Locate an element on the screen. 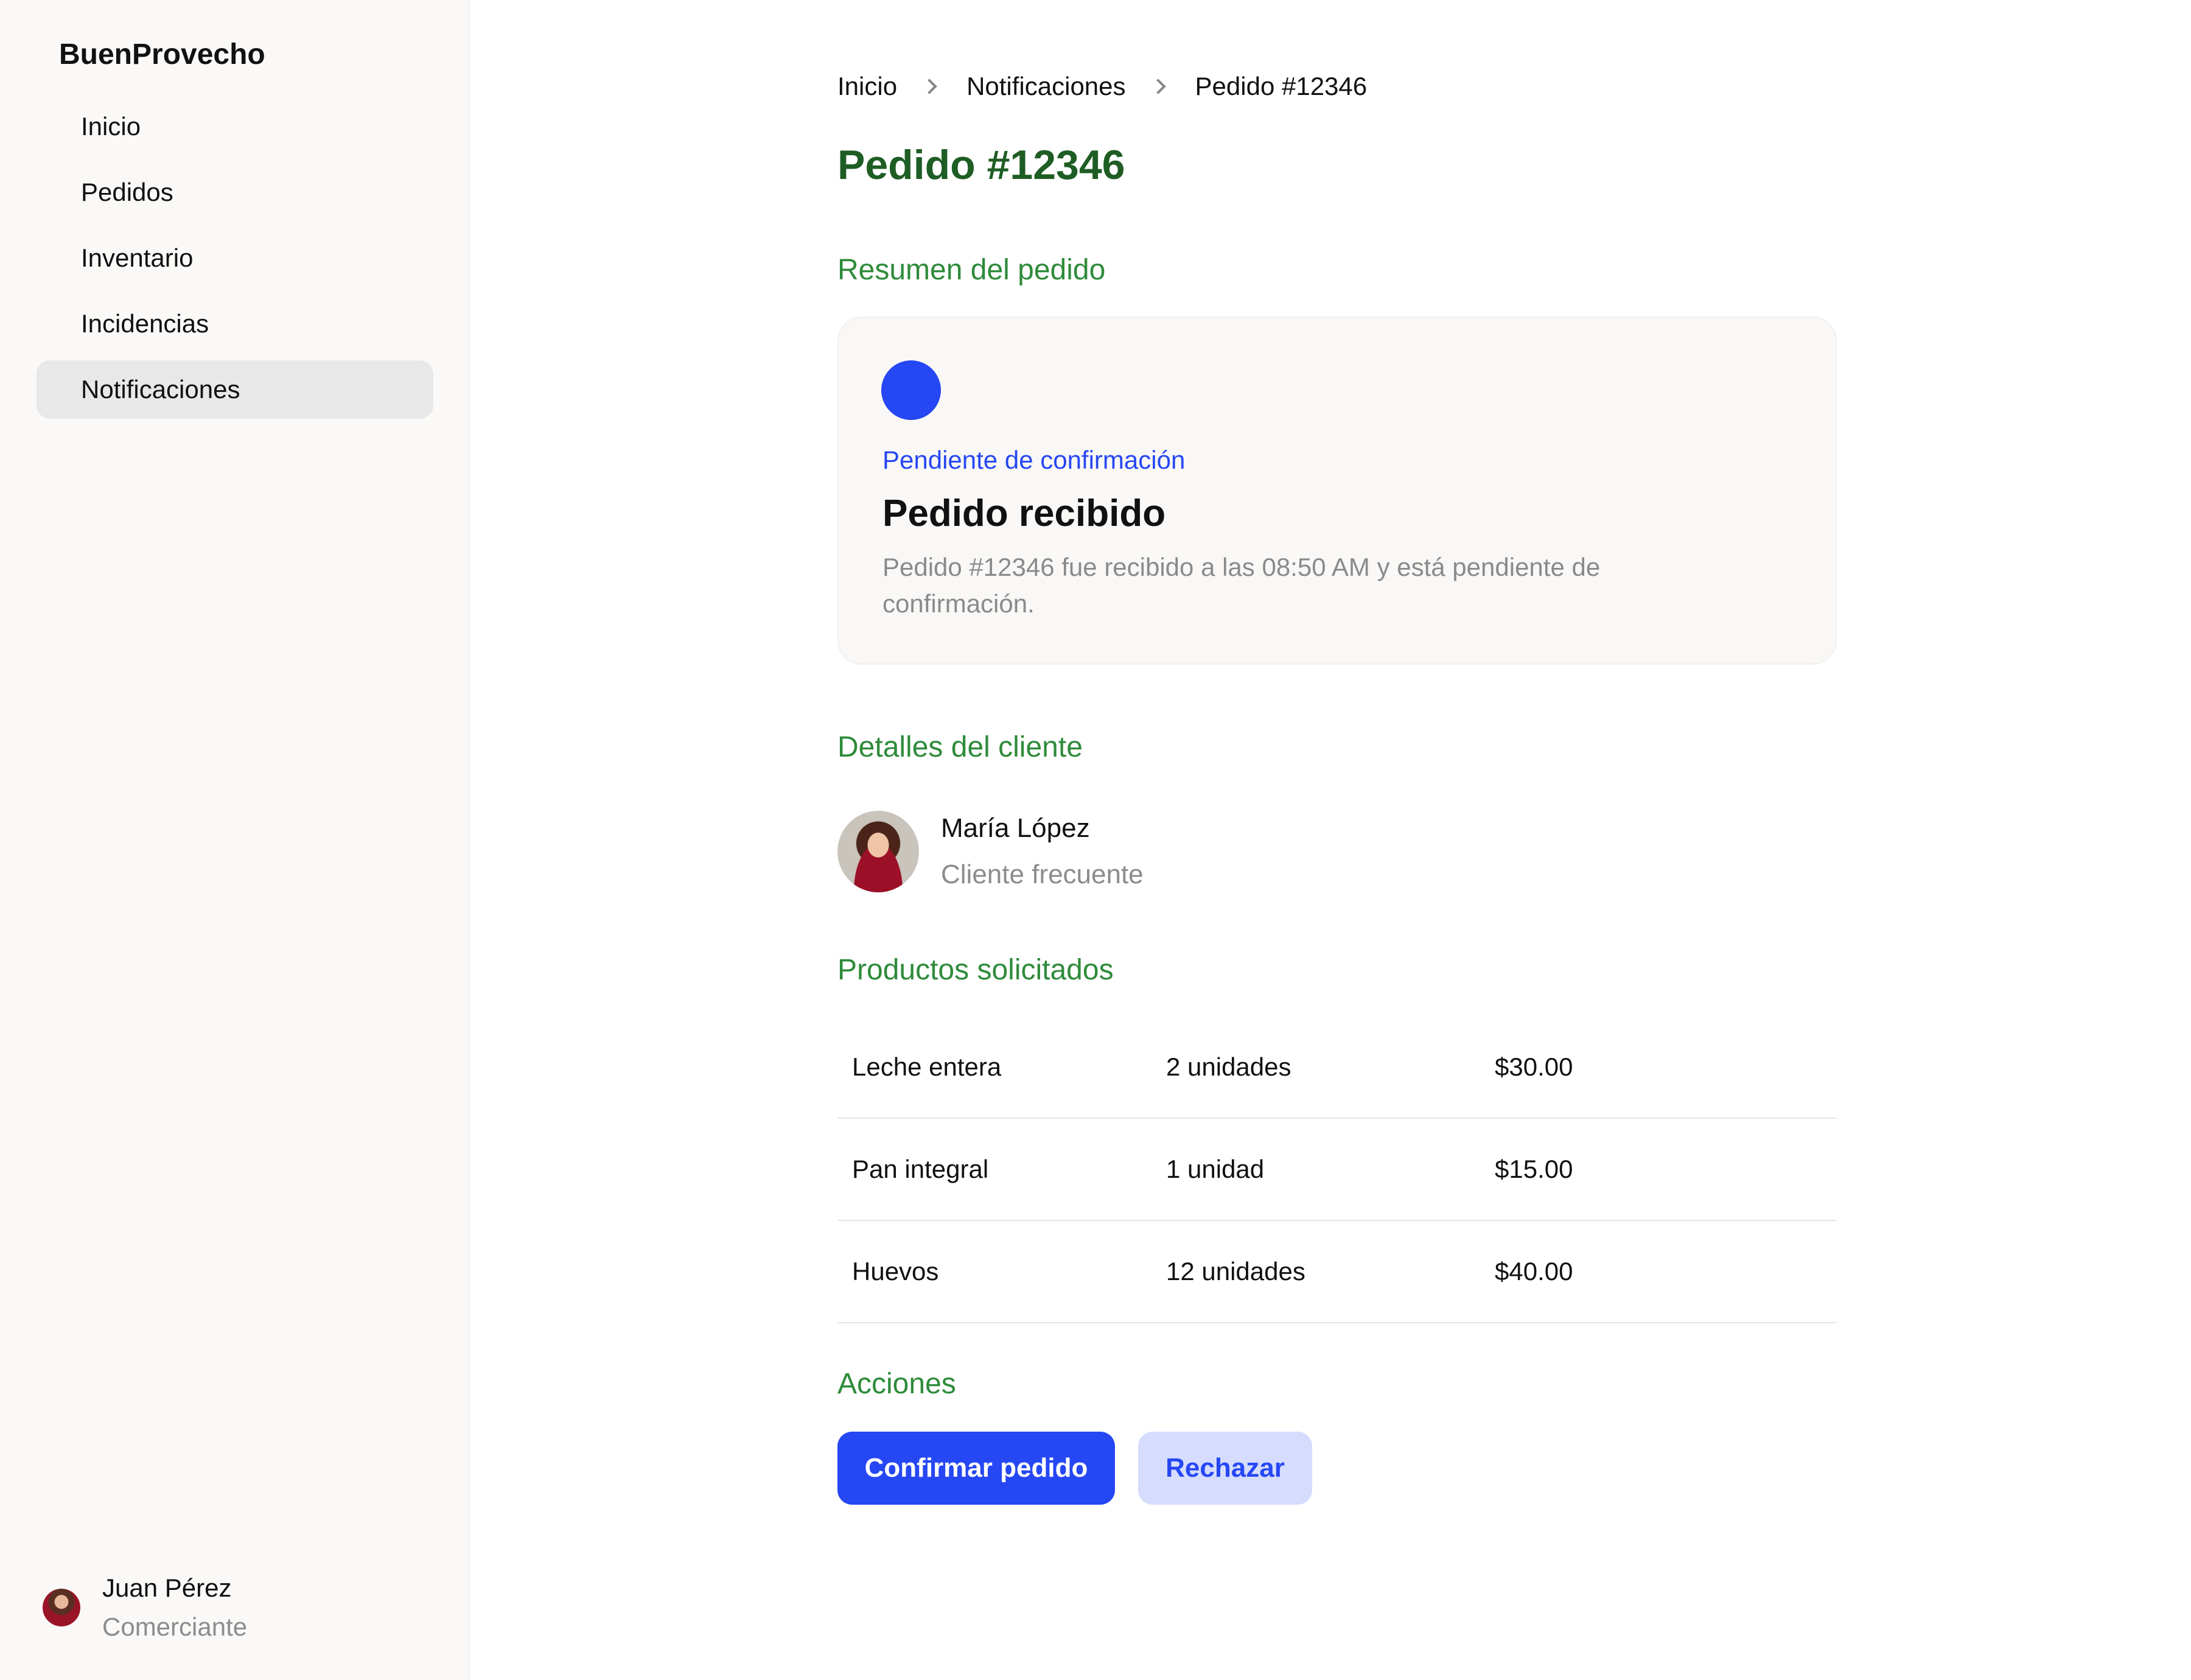 The height and width of the screenshot is (1680, 2191). sidebar-item-inventario: Inventario is located at coordinates (235, 258).